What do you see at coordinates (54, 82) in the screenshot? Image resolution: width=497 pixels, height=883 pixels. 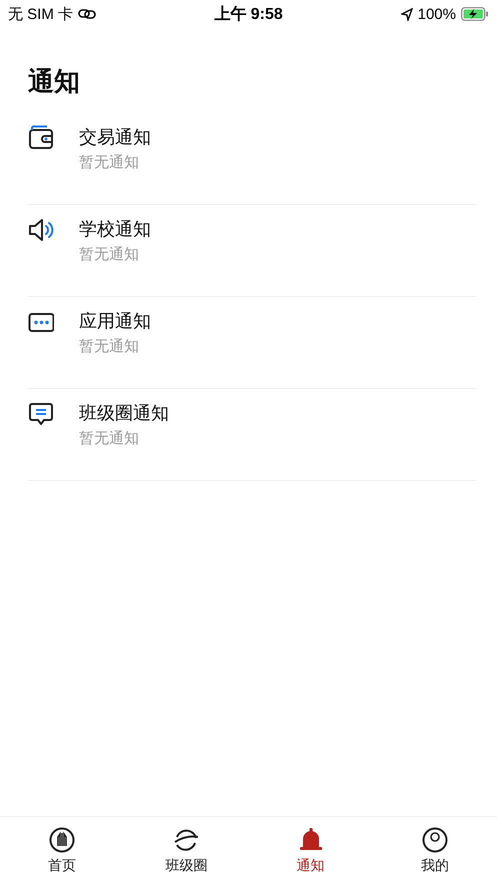 I see `page-title: 通知` at bounding box center [54, 82].